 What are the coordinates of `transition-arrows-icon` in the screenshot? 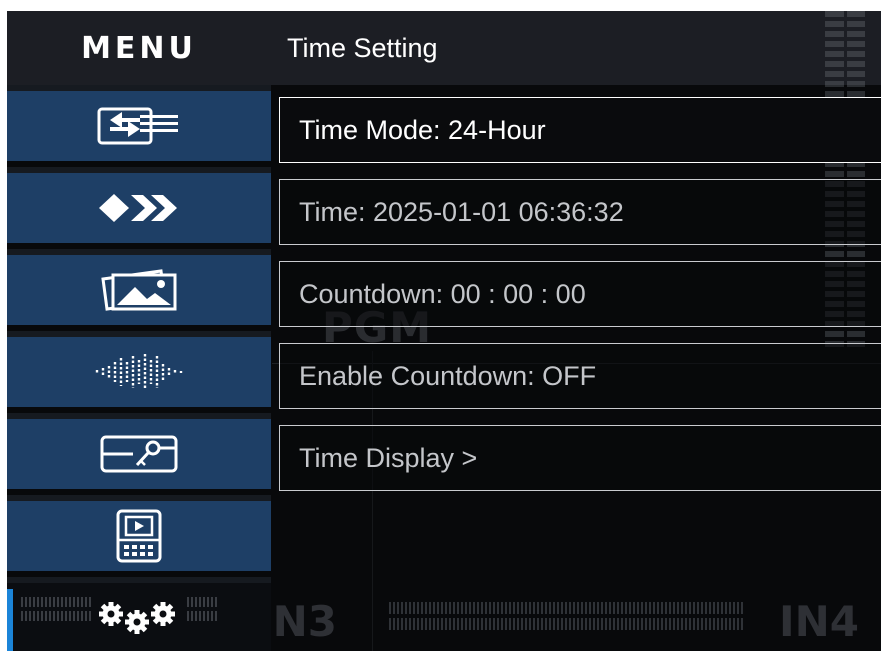 It's located at (138, 208).